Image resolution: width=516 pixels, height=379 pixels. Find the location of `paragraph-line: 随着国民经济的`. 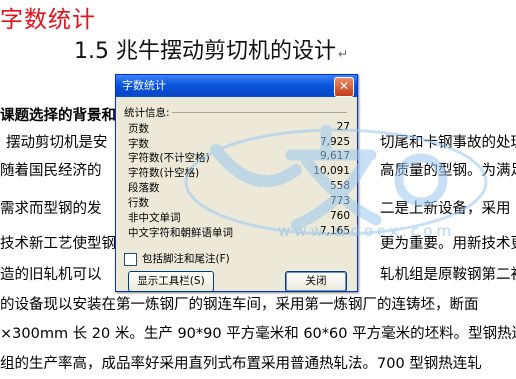

paragraph-line: 随着国民经济的 is located at coordinates (51, 171).